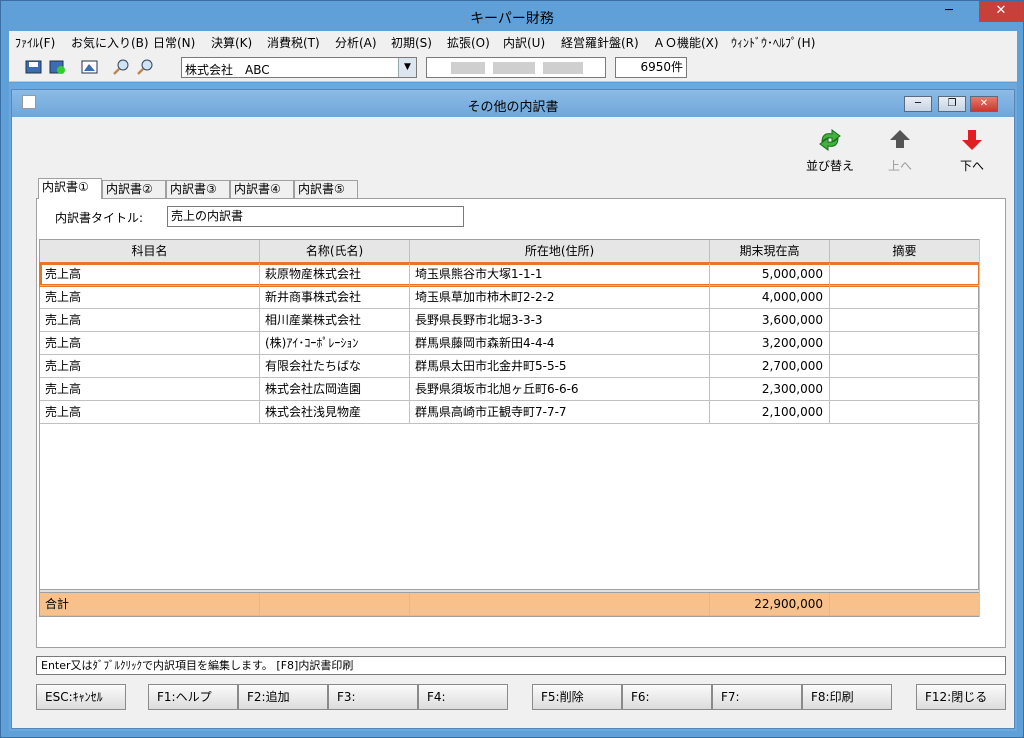 Image resolution: width=1024 pixels, height=738 pixels. Describe the element at coordinates (510, 320) in the screenshot. I see `table-row: 売上高 相川産業株式会社 長野県長野市北堀3-3-3 3,600,000` at that location.